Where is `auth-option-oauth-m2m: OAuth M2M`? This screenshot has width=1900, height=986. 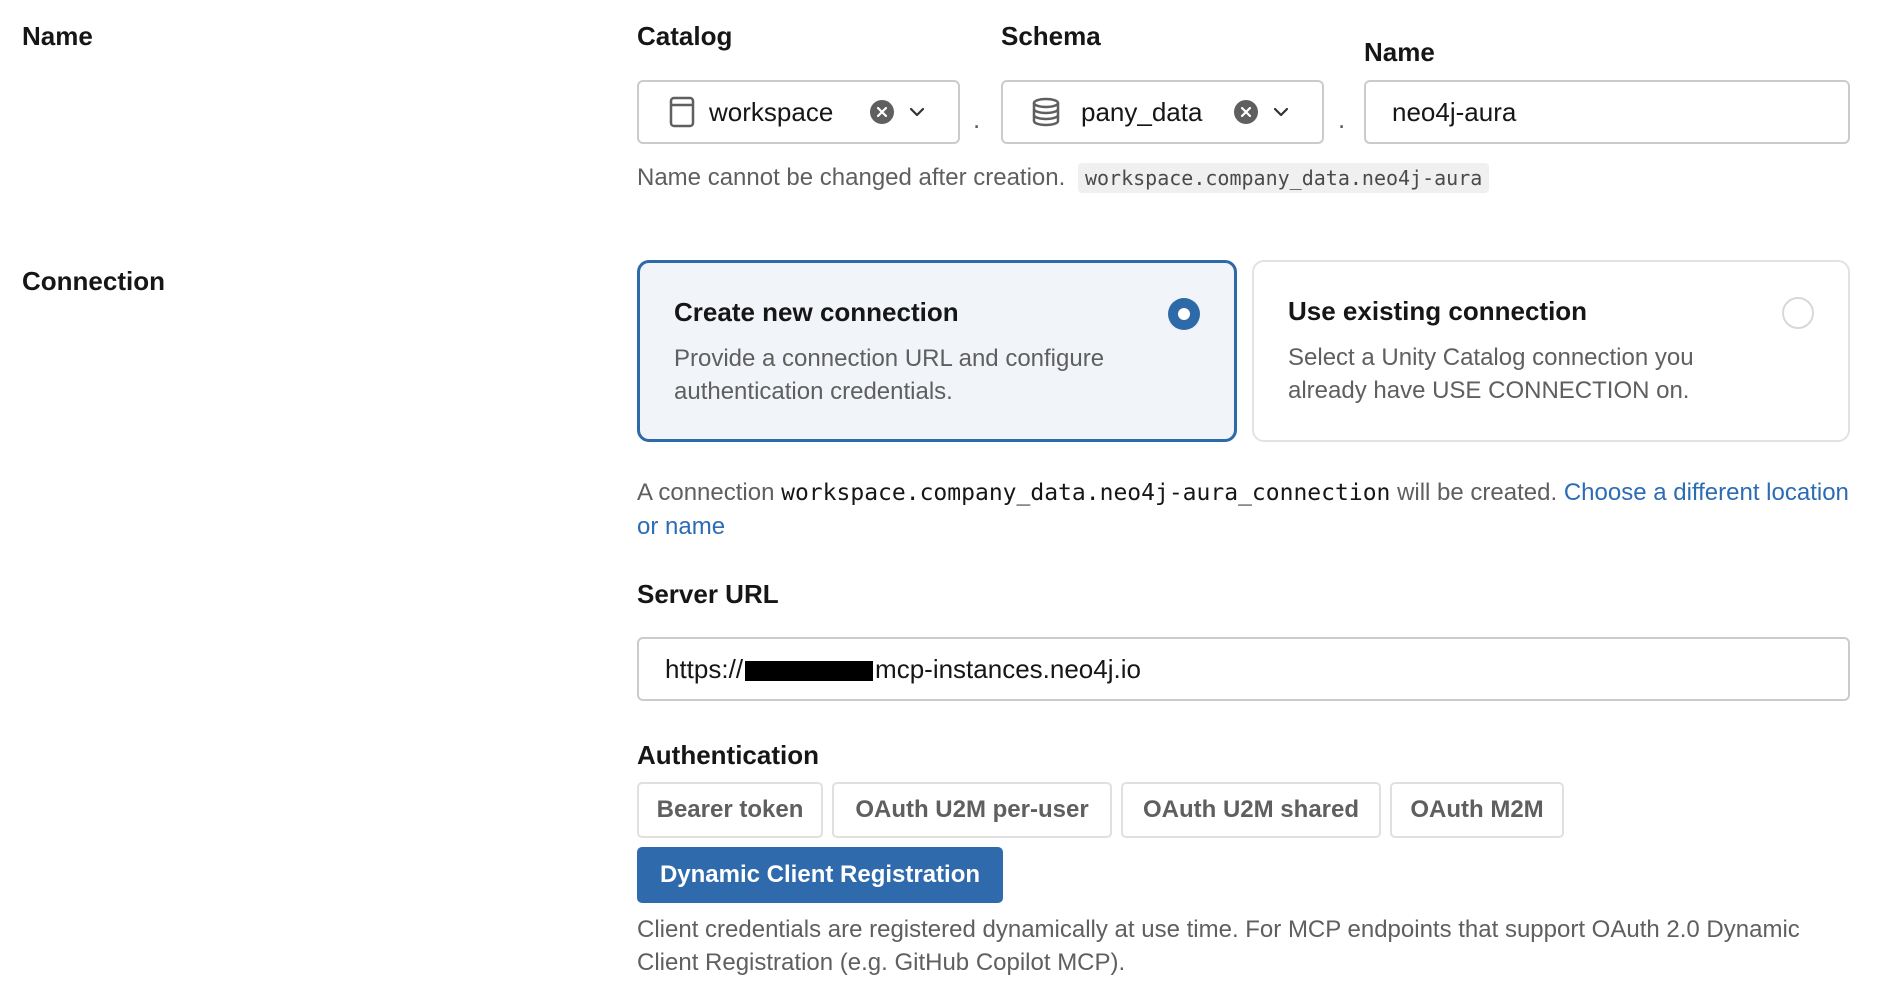
auth-option-oauth-m2m: OAuth M2M is located at coordinates (1477, 810).